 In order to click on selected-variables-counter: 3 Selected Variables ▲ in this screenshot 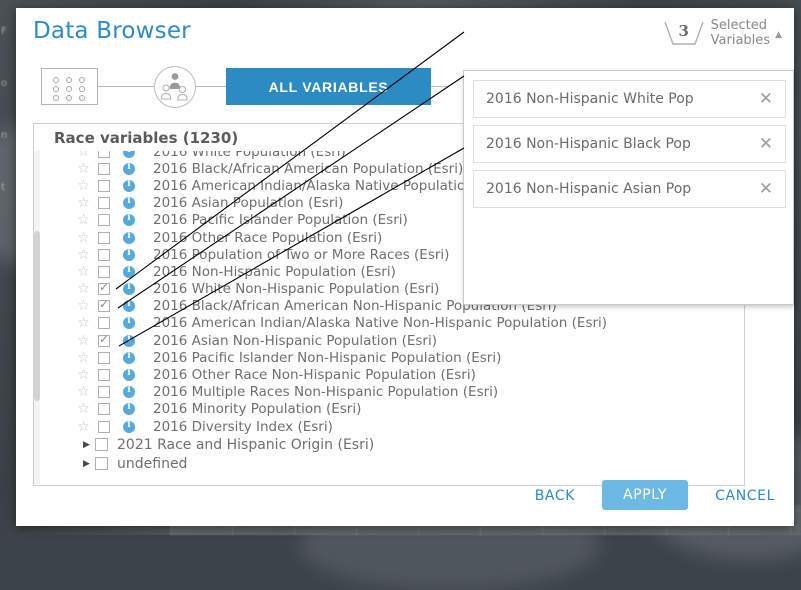, I will do `click(722, 30)`.